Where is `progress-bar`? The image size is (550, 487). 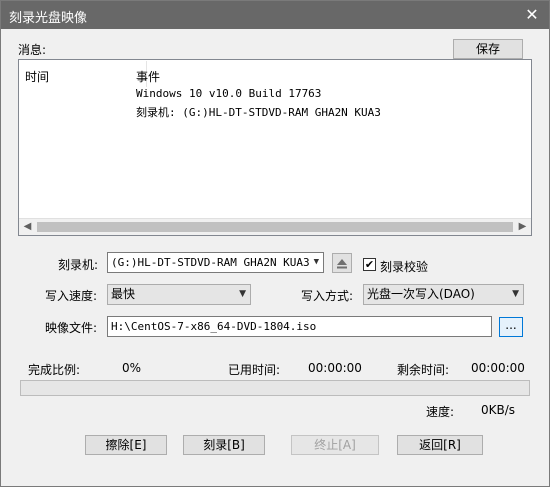
progress-bar is located at coordinates (275, 388).